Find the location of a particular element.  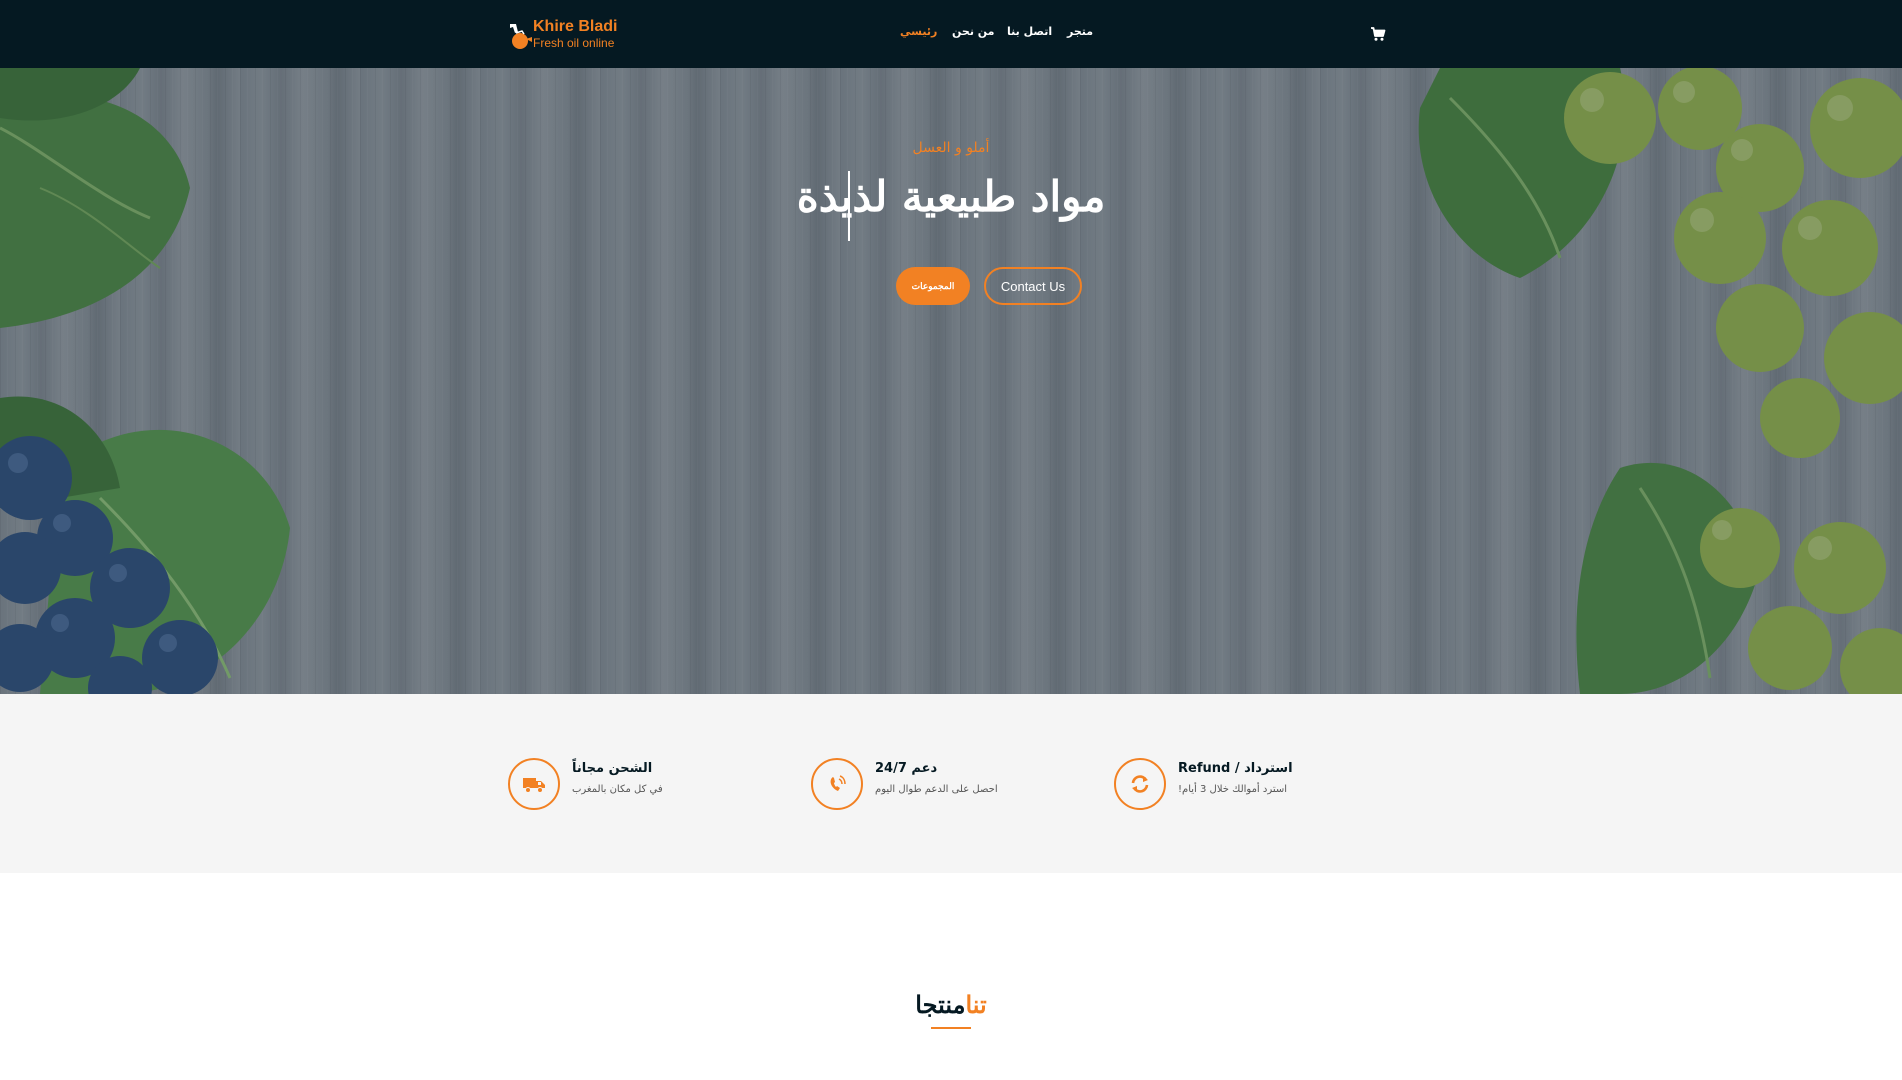

products-heading-accent: تنا is located at coordinates (976, 1004).